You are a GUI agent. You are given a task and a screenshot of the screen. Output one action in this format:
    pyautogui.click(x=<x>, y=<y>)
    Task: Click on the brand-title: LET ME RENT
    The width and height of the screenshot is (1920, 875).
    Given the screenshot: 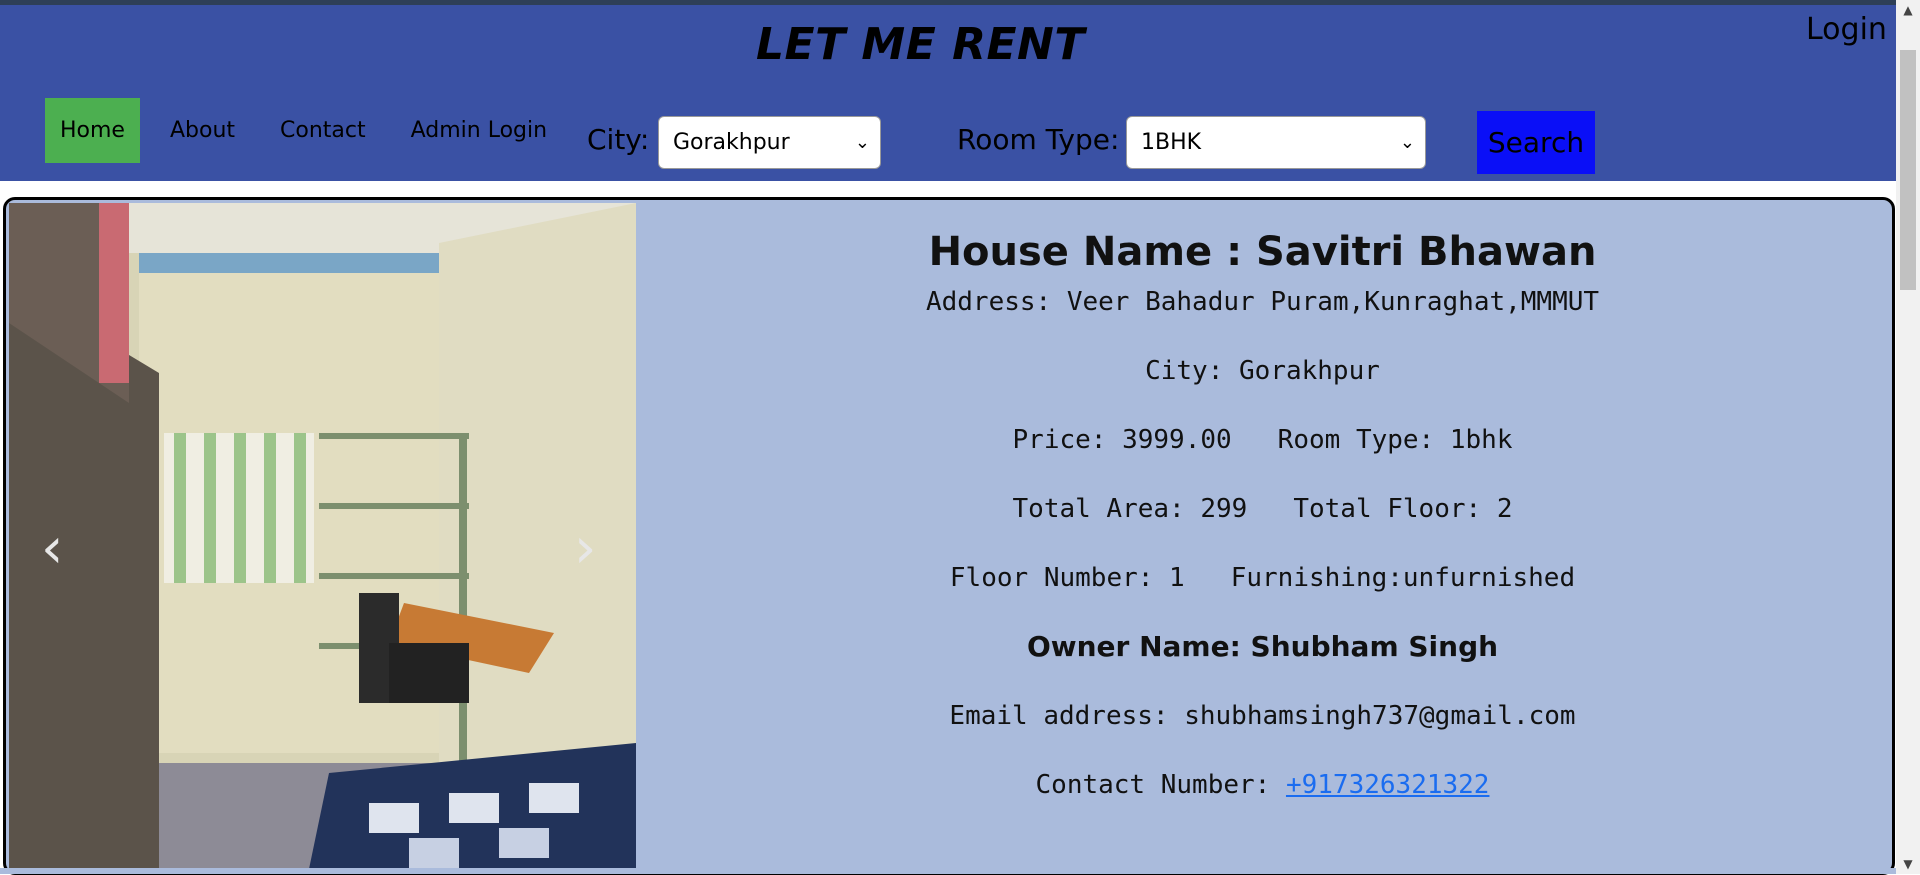 What is the action you would take?
    pyautogui.click(x=920, y=44)
    